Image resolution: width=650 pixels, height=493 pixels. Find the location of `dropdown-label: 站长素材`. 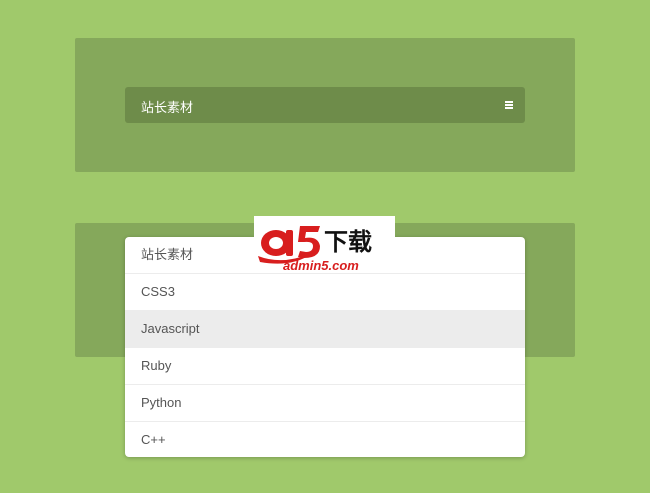

dropdown-label: 站长素材 is located at coordinates (167, 107).